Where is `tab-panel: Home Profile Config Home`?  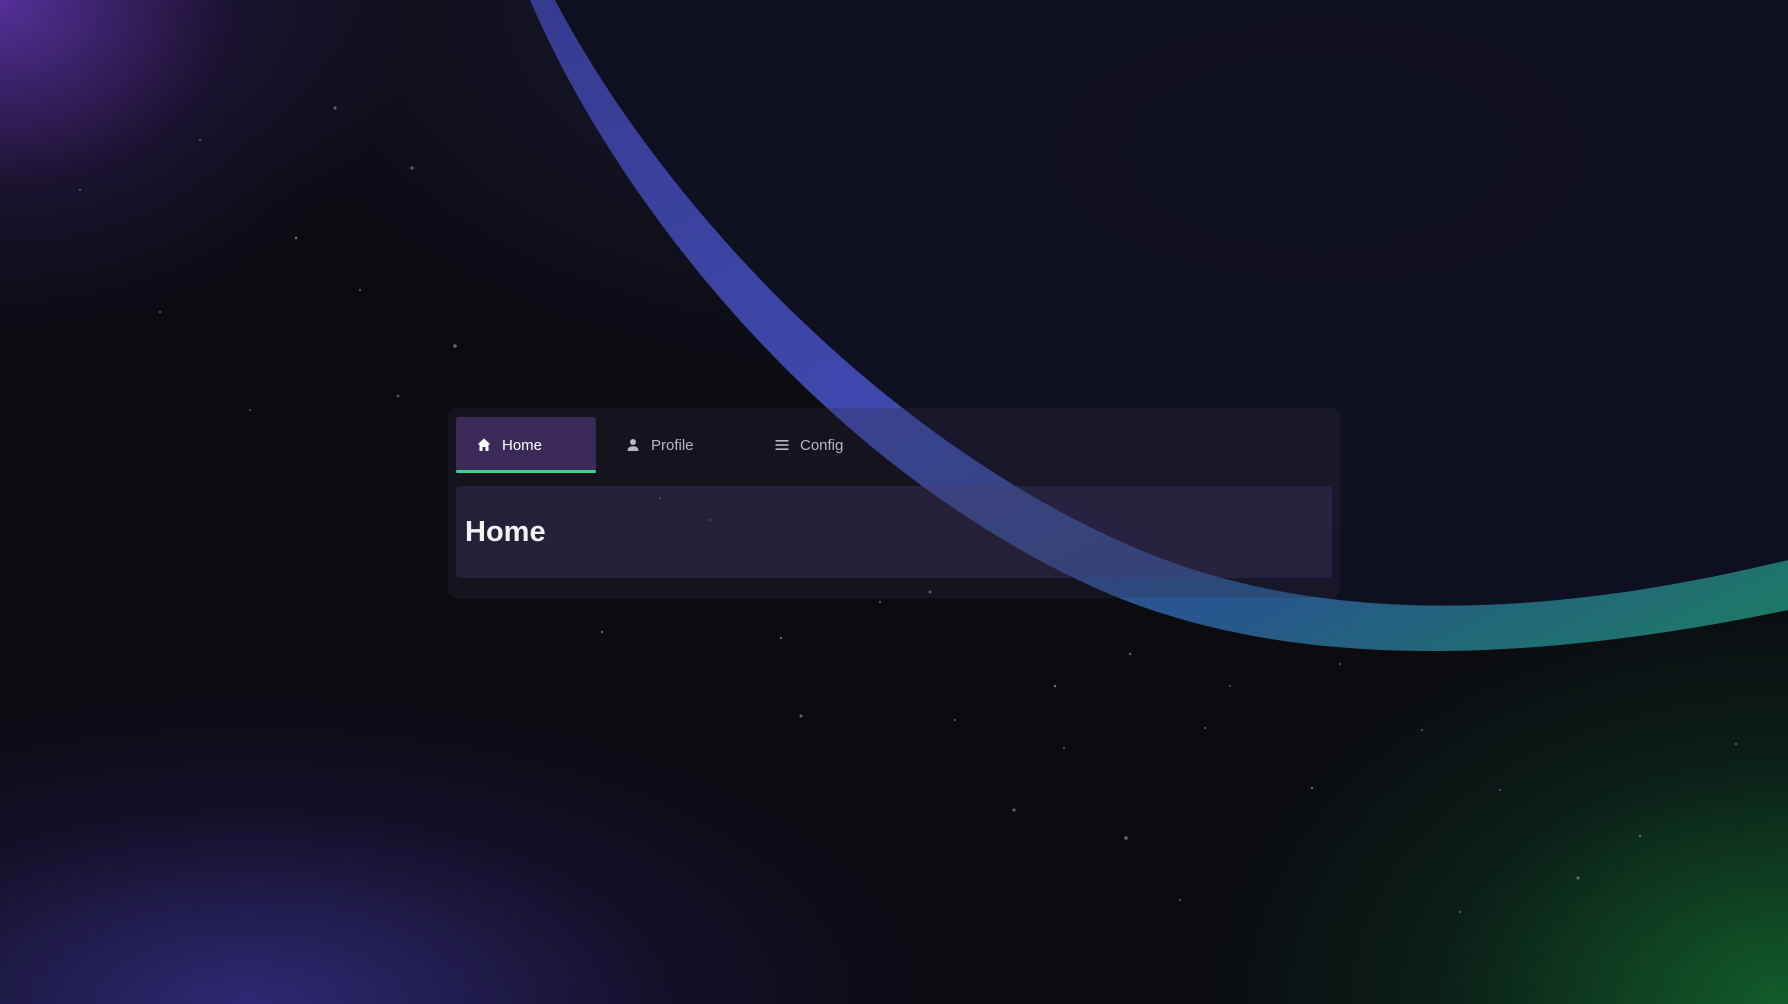 tab-panel: Home Profile Config Home is located at coordinates (894, 503).